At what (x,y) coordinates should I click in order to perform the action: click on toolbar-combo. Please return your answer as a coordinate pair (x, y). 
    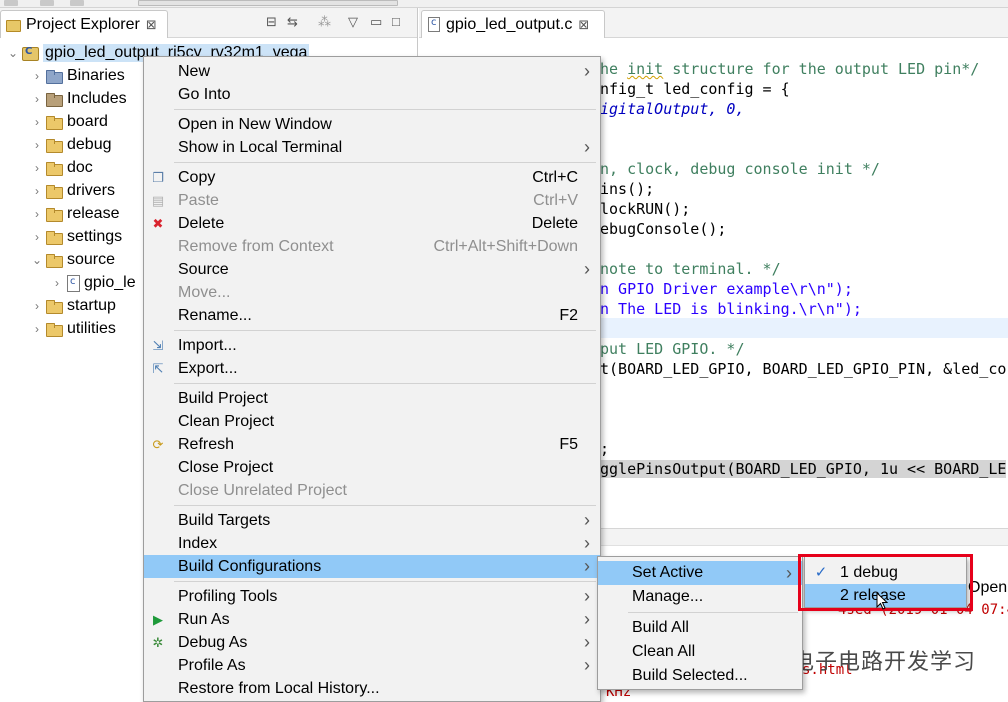
    Looking at the image, I should click on (268, 3).